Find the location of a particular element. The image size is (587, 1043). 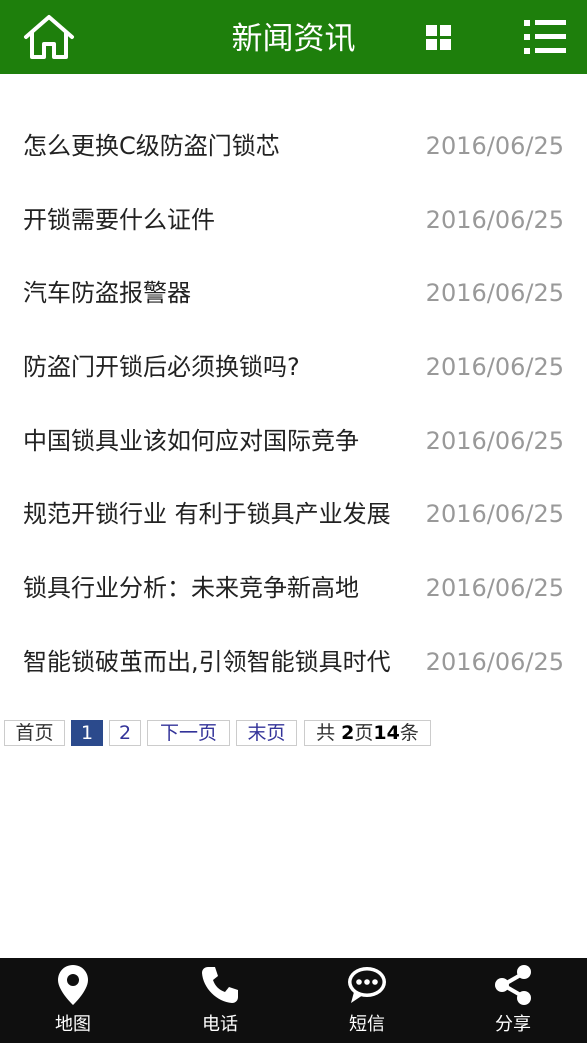

news-title: 中国锁具业该如何应对国际竞争 is located at coordinates (213, 441).